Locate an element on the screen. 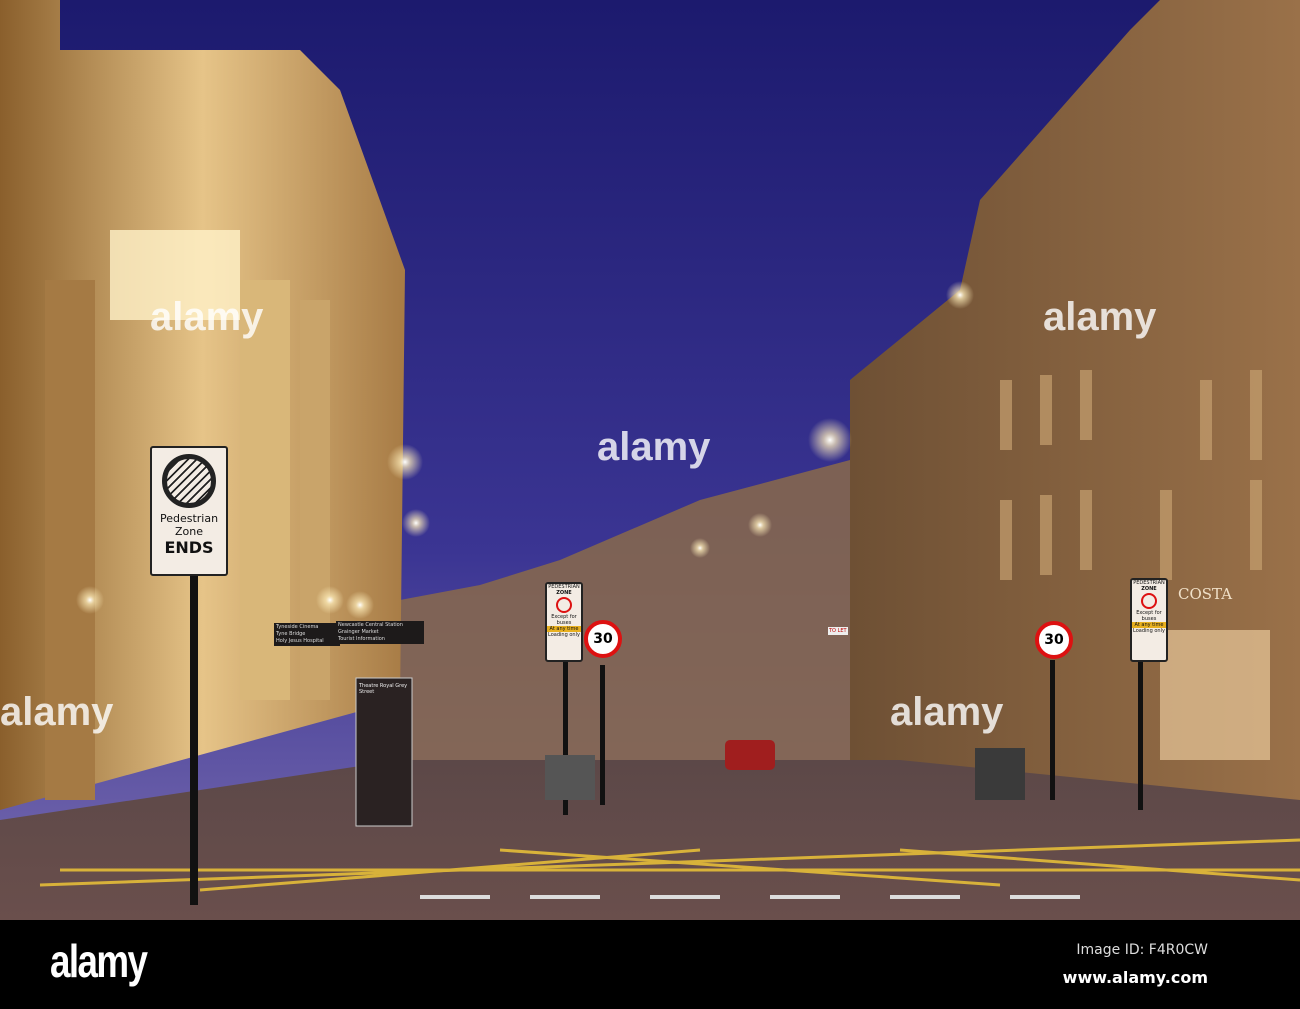 The image size is (1300, 1009). info-board-title: Theatre Royal Grey Street is located at coordinates (383, 689).